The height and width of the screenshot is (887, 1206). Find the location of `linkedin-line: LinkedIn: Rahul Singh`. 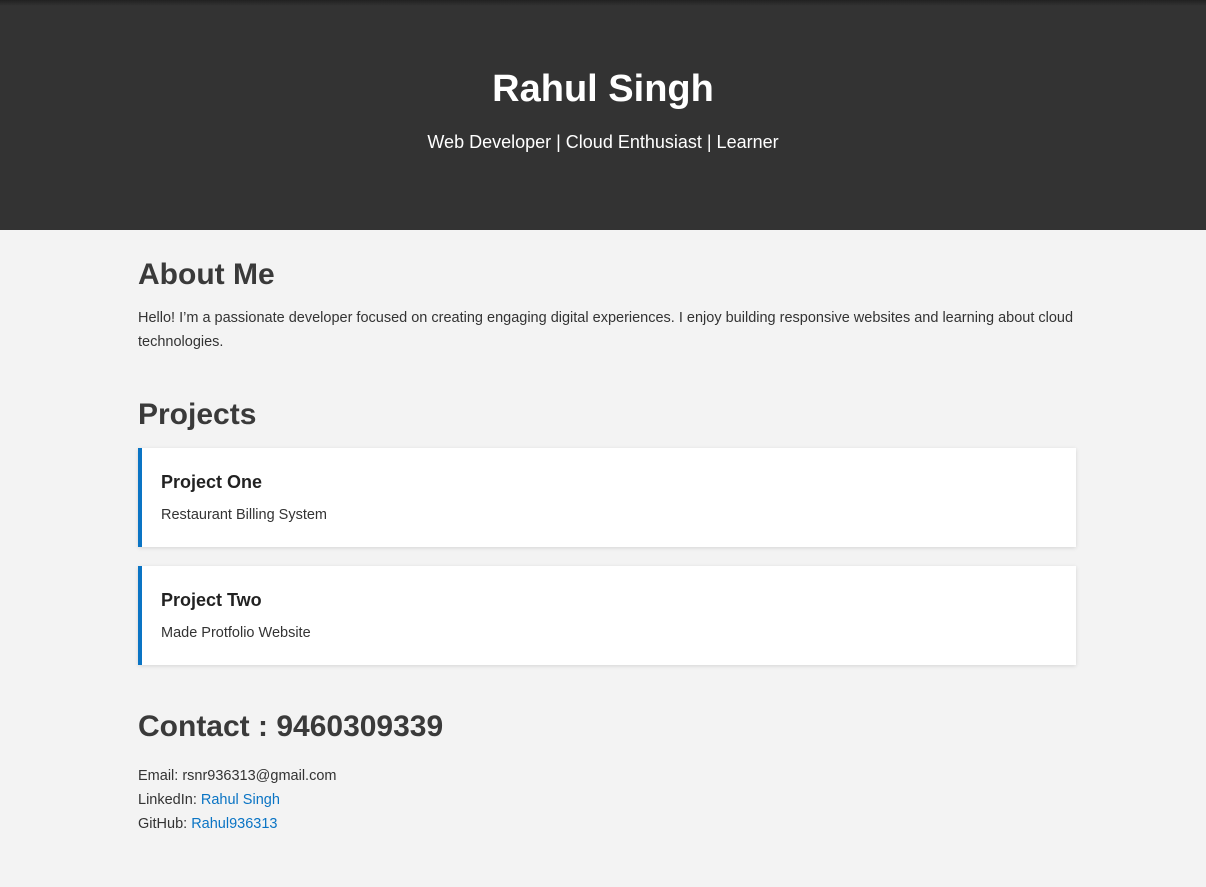

linkedin-line: LinkedIn: Rahul Singh is located at coordinates (607, 800).